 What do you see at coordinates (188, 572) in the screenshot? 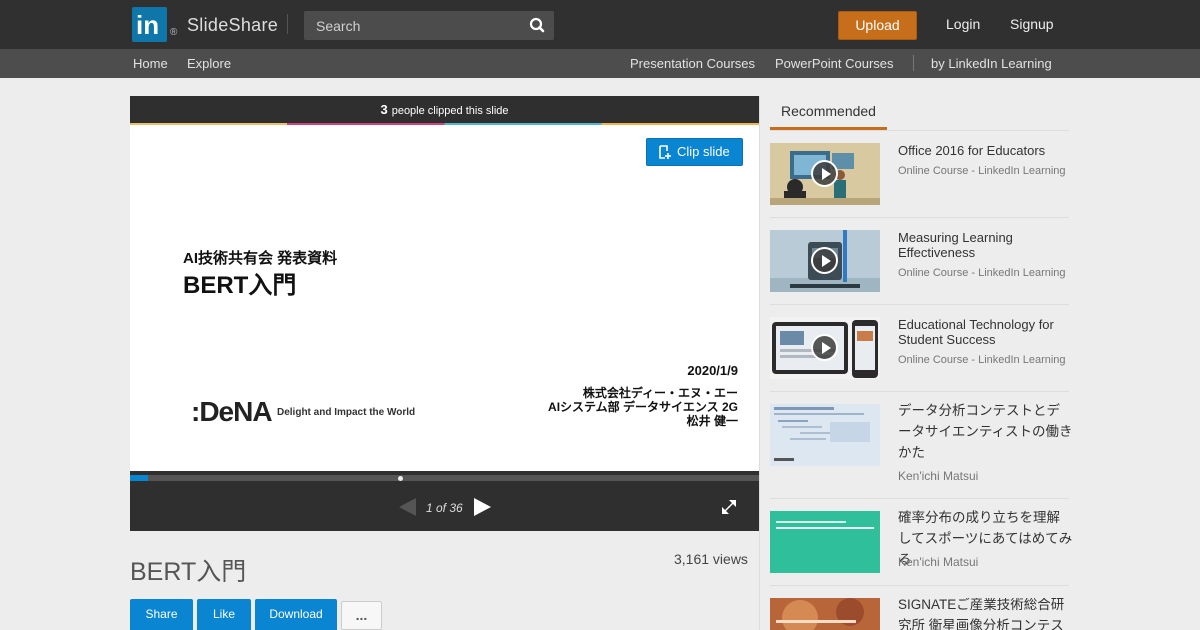
I see `document-title: BERT入門` at bounding box center [188, 572].